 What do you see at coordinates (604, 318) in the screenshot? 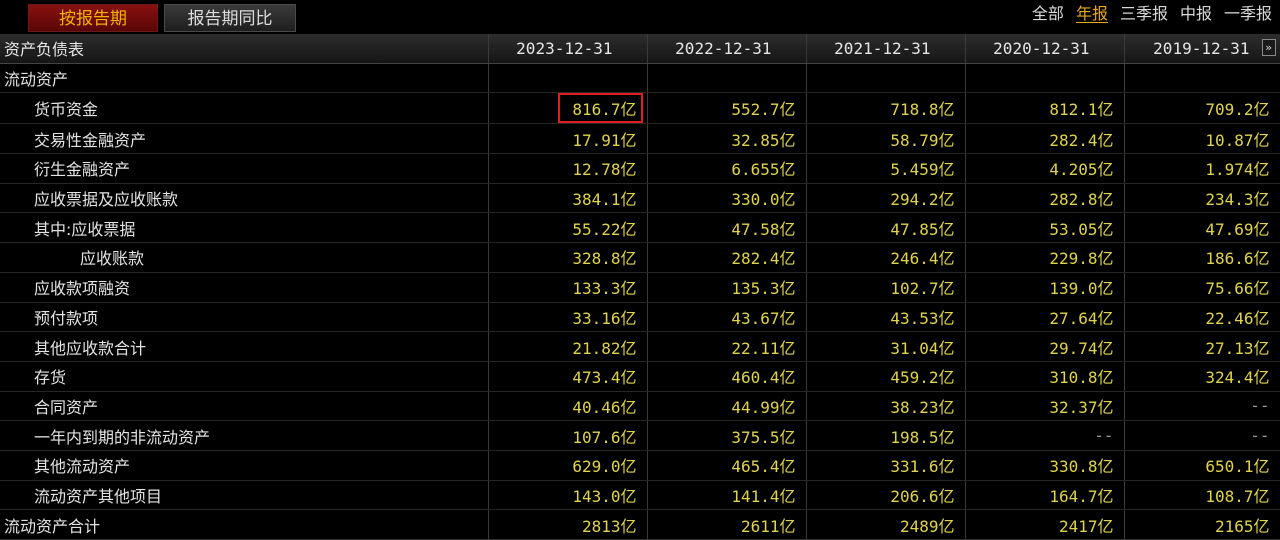
I see `cell-value: 33.16亿` at bounding box center [604, 318].